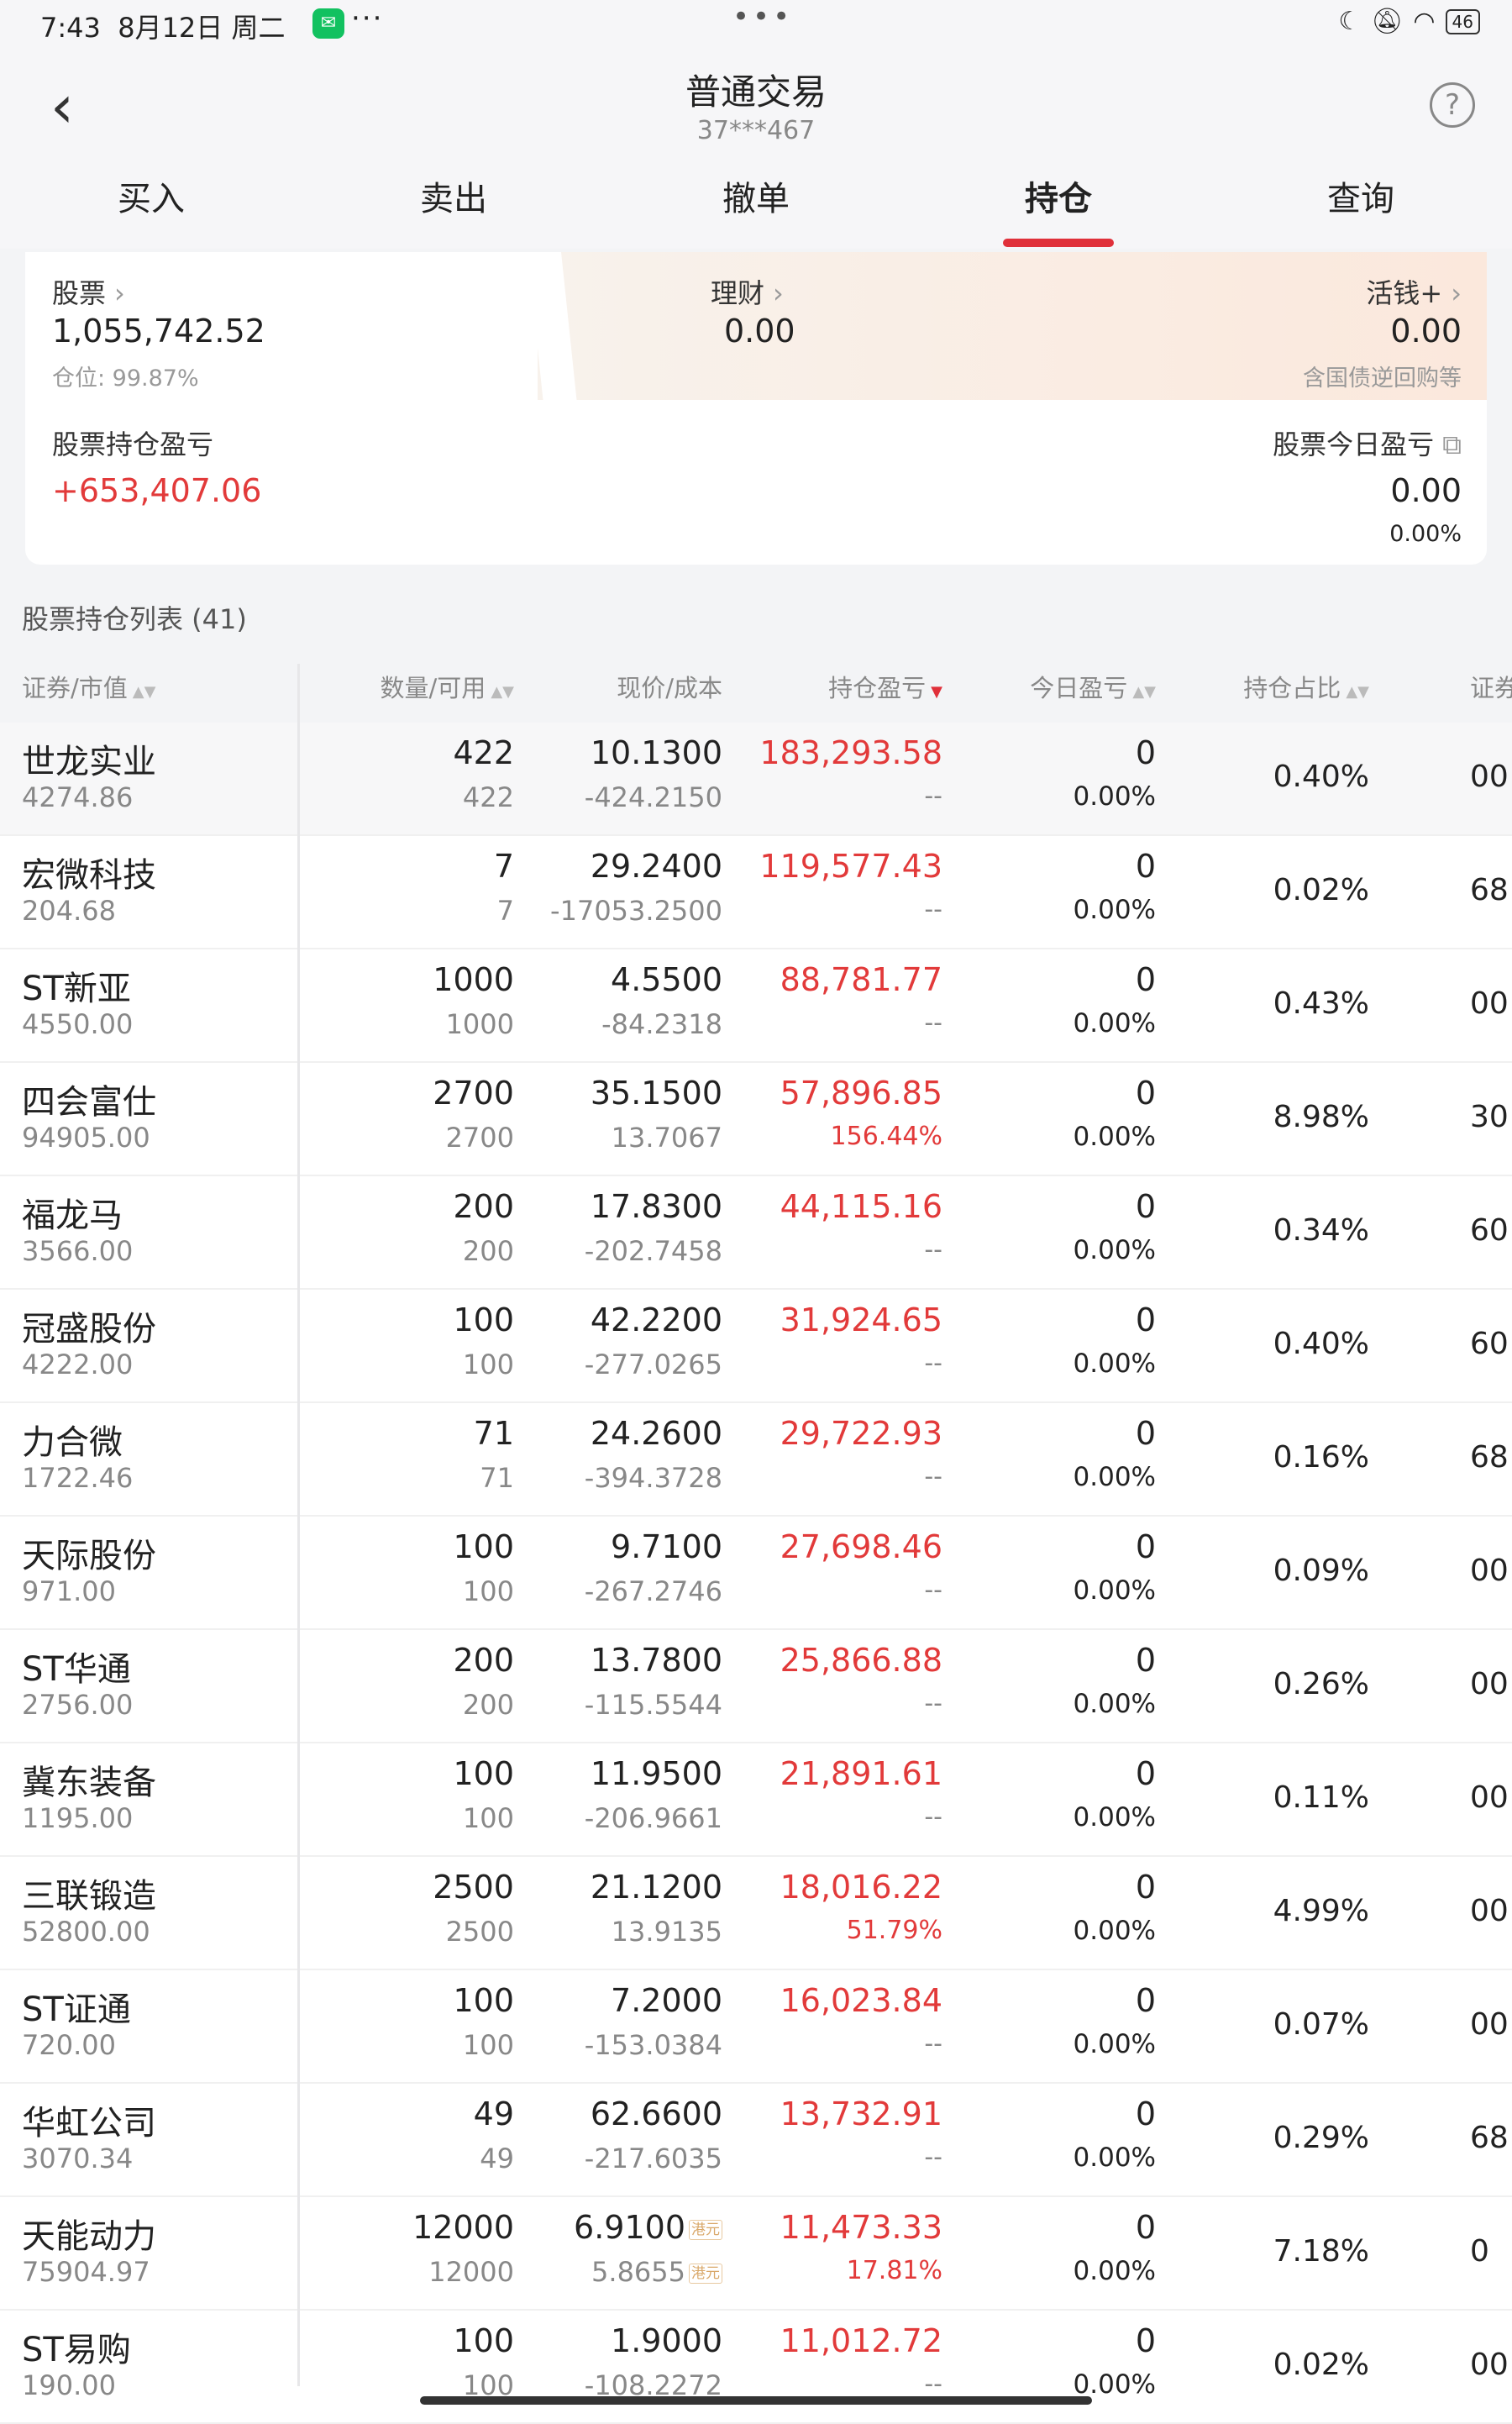 This screenshot has width=1512, height=2424. I want to click on holding-pnl: 25,866.88, so click(861, 1660).